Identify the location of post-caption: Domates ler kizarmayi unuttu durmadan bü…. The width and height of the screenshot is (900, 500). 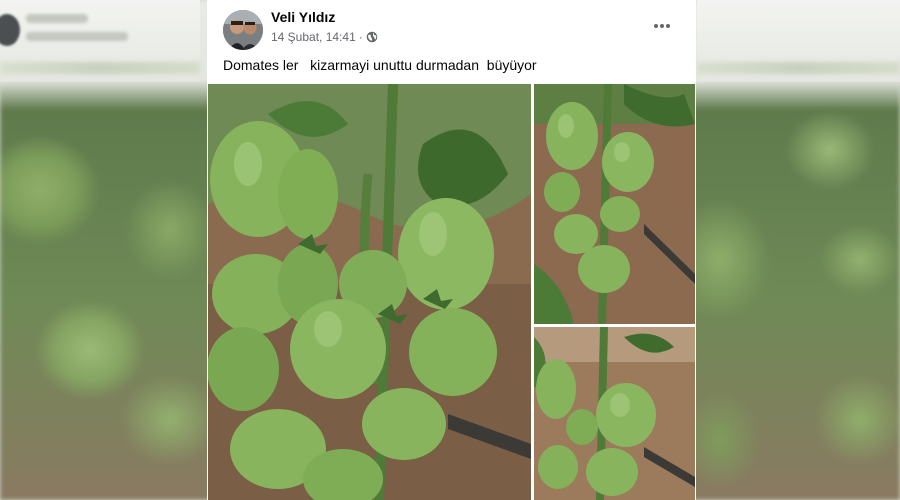
(380, 65).